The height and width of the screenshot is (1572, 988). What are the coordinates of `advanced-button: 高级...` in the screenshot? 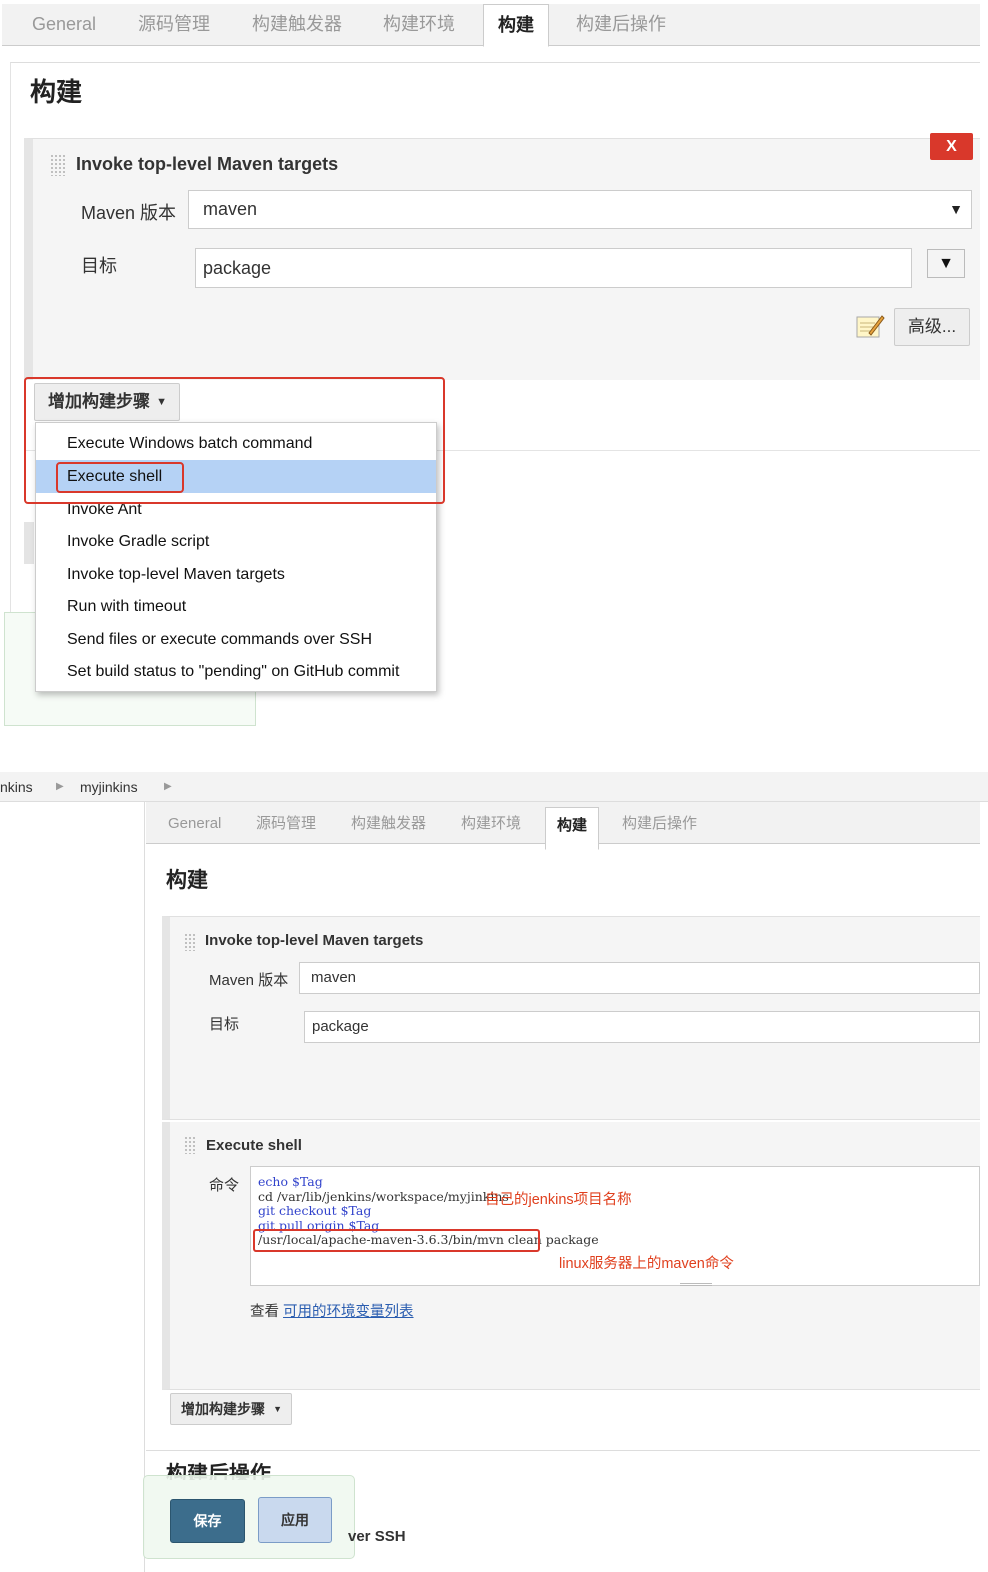 It's located at (932, 327).